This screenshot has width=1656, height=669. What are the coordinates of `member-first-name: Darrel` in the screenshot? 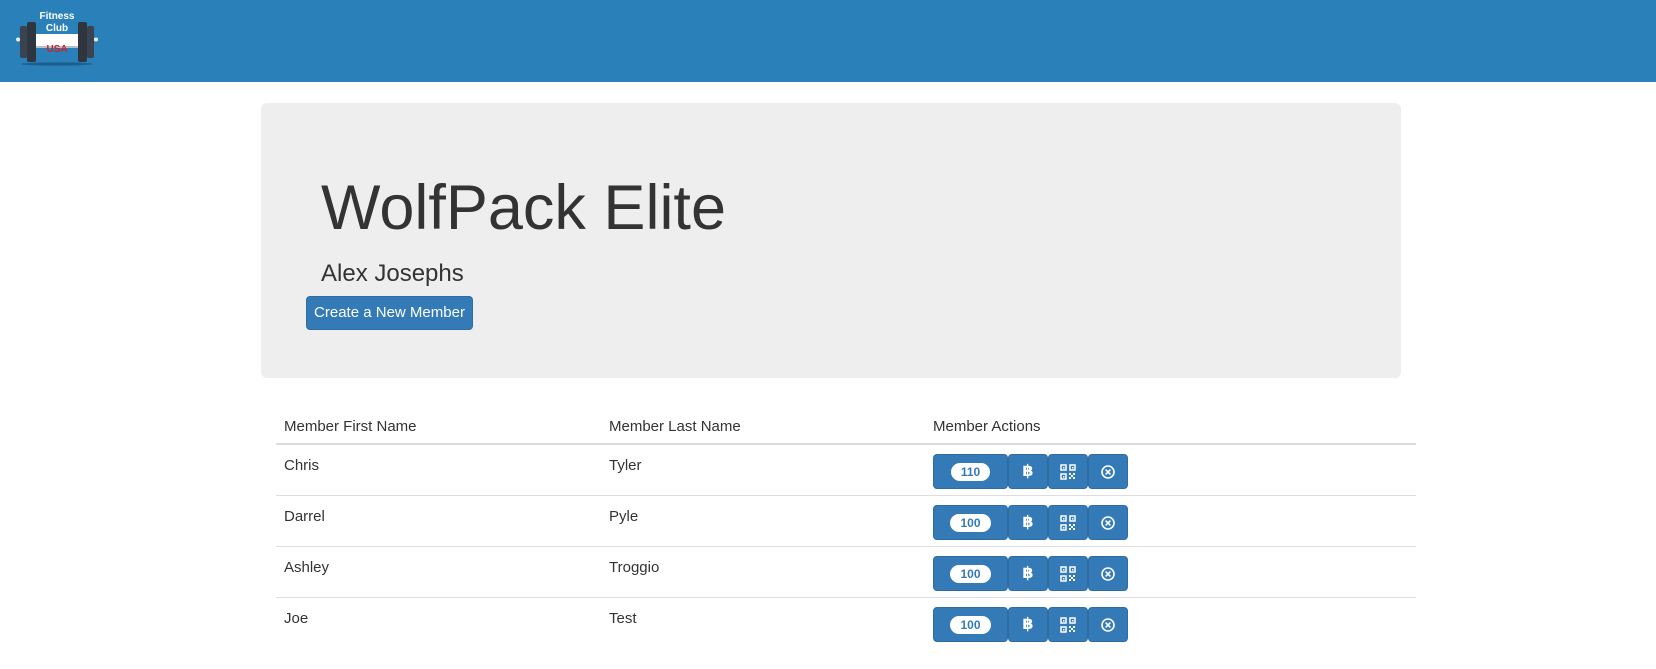 It's located at (304, 516).